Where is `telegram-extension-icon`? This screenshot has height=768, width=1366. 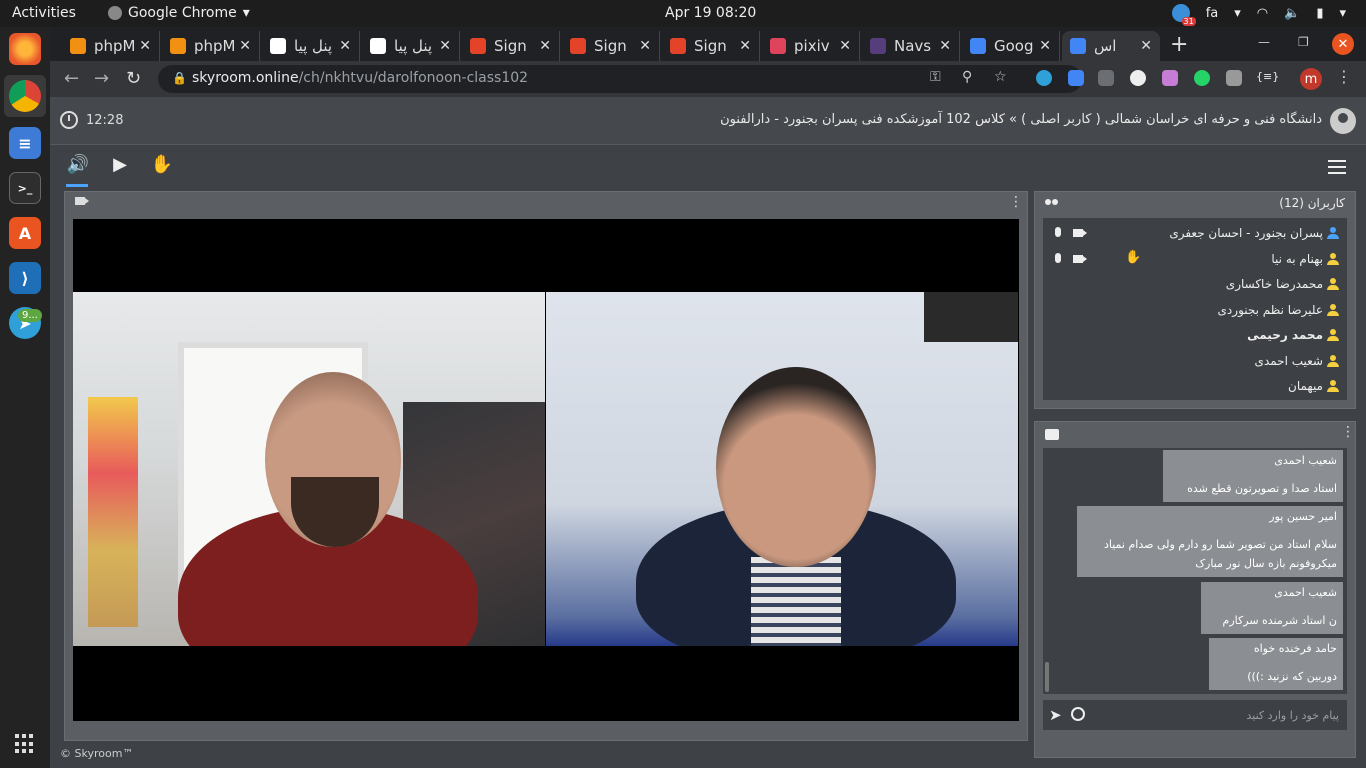
telegram-extension-icon is located at coordinates (1044, 78).